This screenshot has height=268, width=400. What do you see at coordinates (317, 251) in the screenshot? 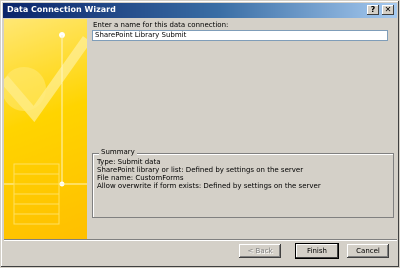
I see `finish-button: Finish` at bounding box center [317, 251].